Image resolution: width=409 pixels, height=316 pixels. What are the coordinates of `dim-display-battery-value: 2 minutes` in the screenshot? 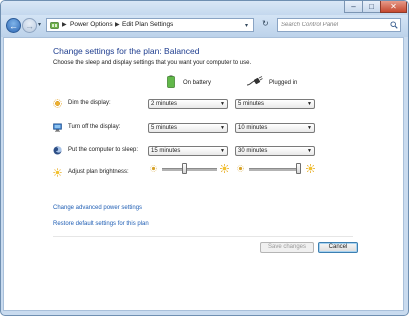 It's located at (164, 104).